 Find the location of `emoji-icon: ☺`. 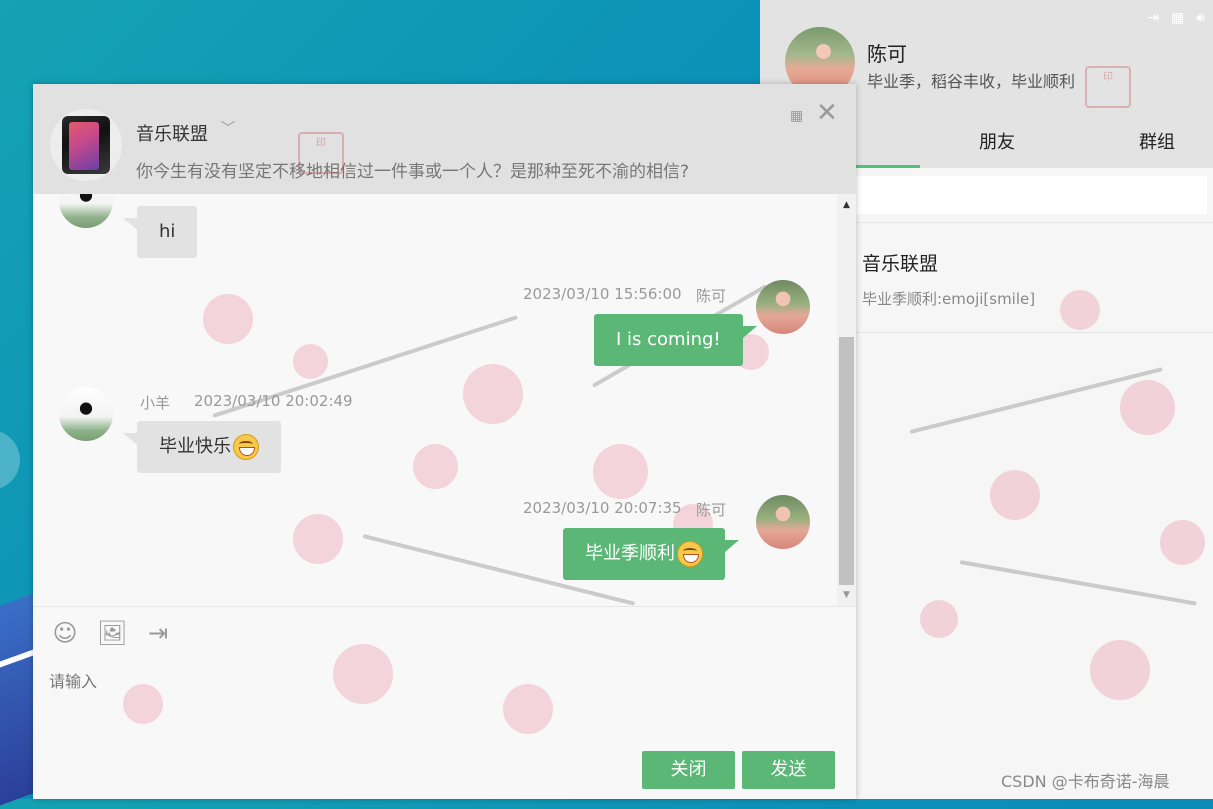

emoji-icon: ☺ is located at coordinates (65, 633).